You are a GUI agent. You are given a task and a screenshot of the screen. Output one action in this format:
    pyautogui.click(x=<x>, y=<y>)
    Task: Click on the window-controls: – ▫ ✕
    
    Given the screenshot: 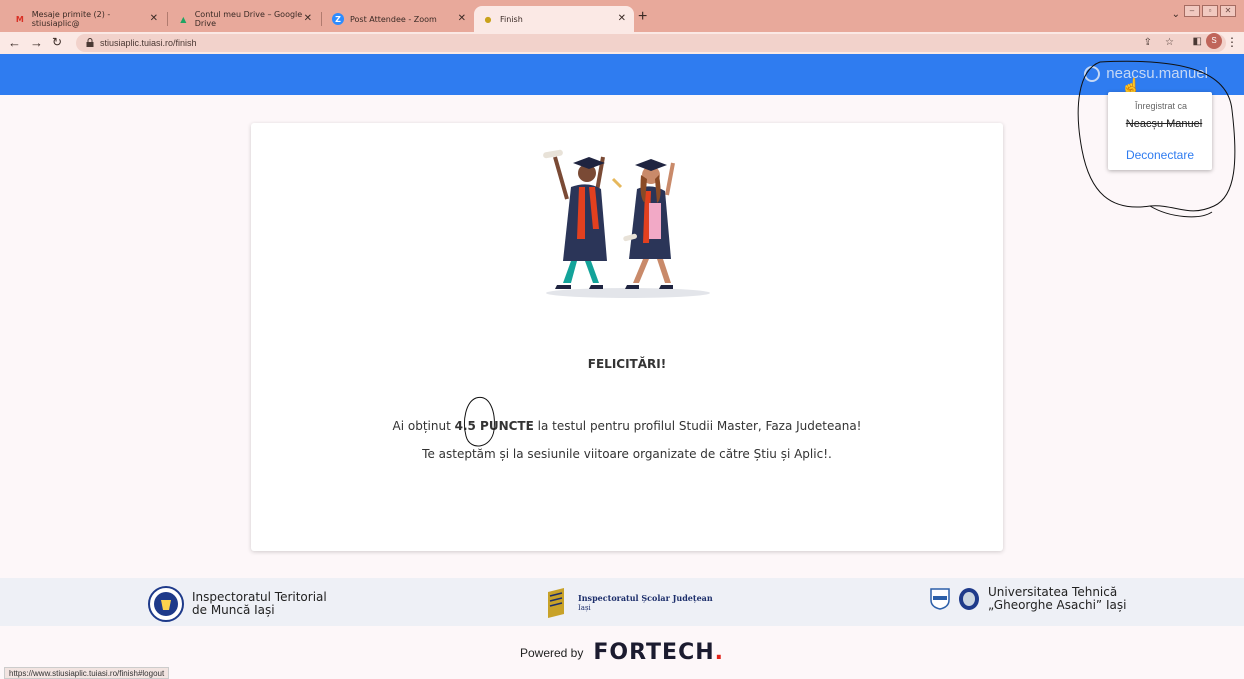 What is the action you would take?
    pyautogui.click(x=1210, y=11)
    